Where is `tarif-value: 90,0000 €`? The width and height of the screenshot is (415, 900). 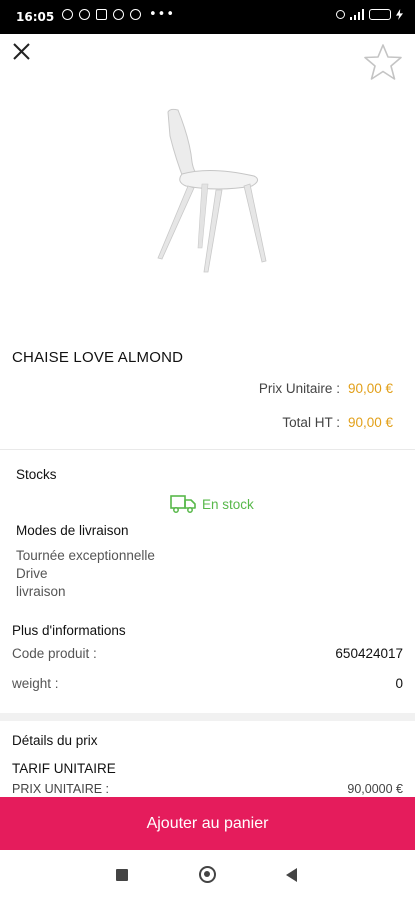 tarif-value: 90,0000 € is located at coordinates (375, 789).